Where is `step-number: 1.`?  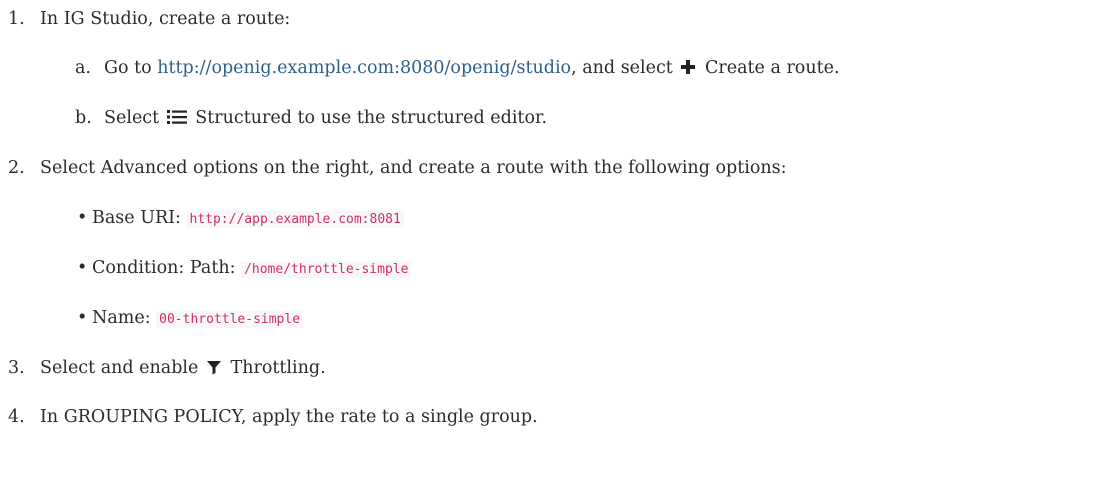
step-number: 1. is located at coordinates (16, 19).